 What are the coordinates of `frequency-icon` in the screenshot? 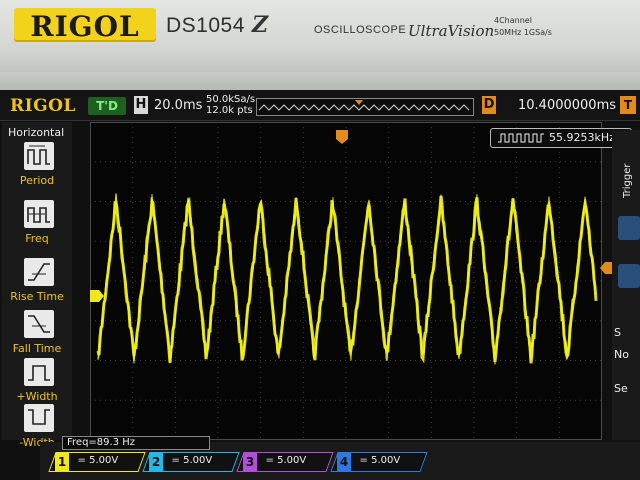 It's located at (39, 214).